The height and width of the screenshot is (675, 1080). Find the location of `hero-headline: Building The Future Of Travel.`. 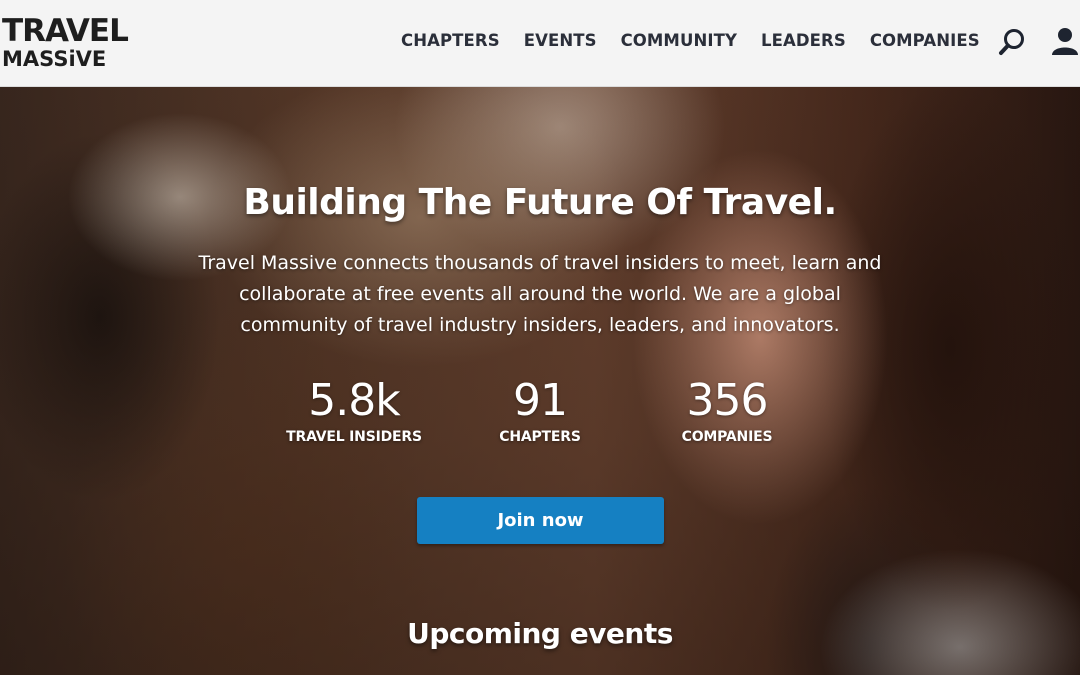

hero-headline: Building The Future Of Travel. is located at coordinates (540, 202).